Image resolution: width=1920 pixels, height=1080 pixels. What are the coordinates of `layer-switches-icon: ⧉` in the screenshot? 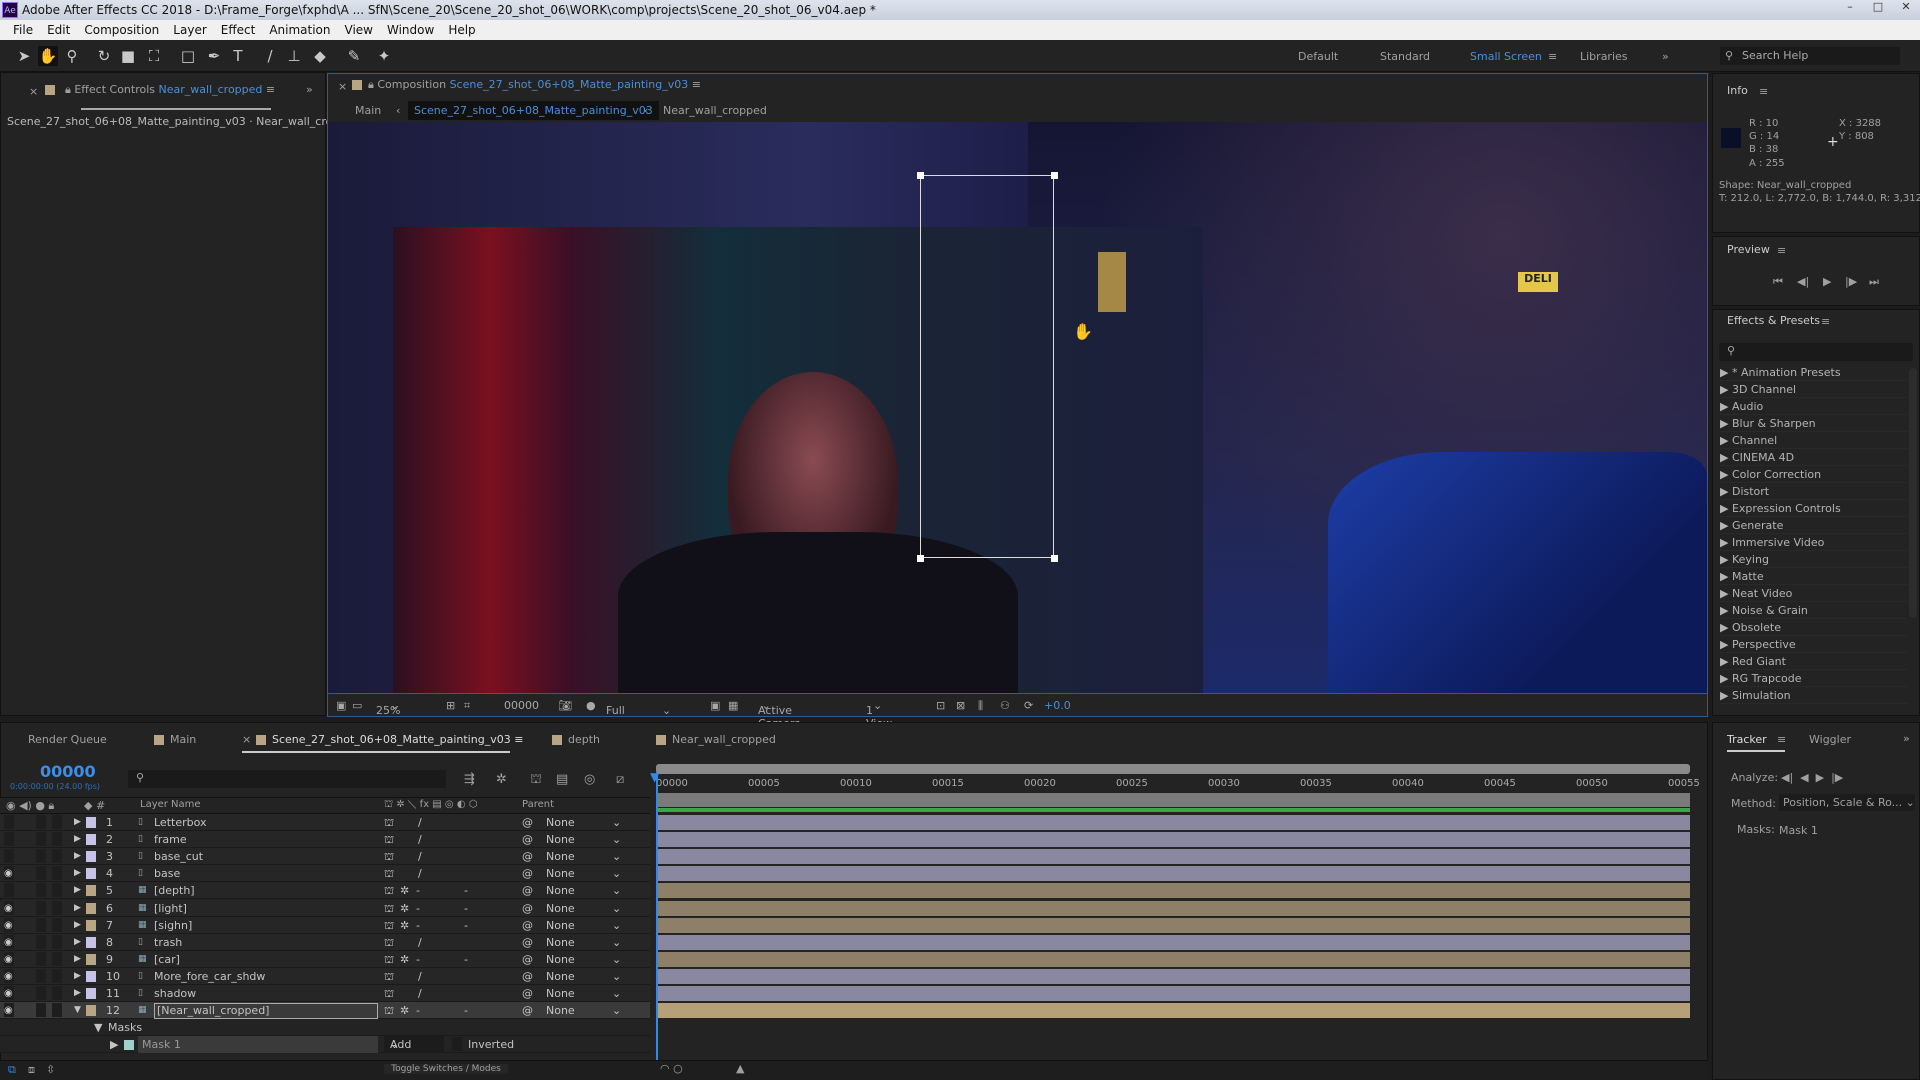 It's located at (12, 1070).